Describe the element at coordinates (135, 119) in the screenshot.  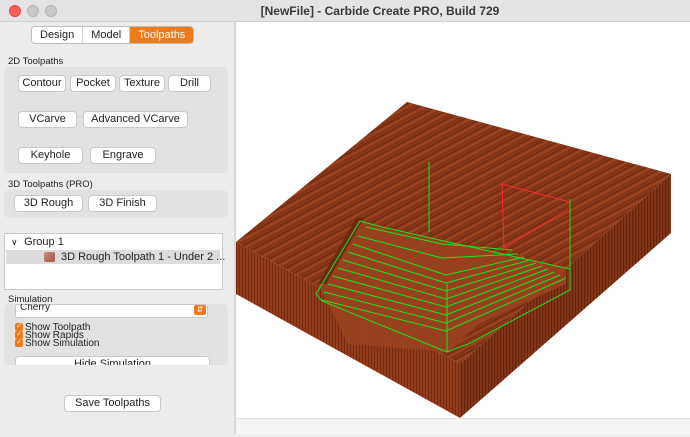
I see `advanced-vcarve-button: Advanced VCarve` at that location.